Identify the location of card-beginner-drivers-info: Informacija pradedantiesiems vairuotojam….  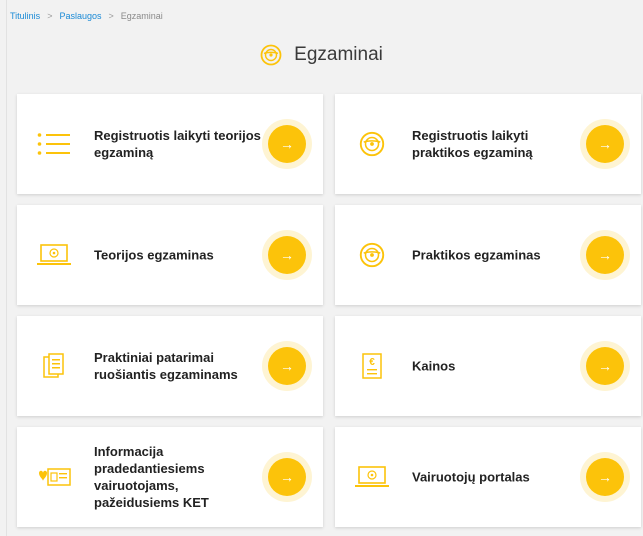
(170, 477).